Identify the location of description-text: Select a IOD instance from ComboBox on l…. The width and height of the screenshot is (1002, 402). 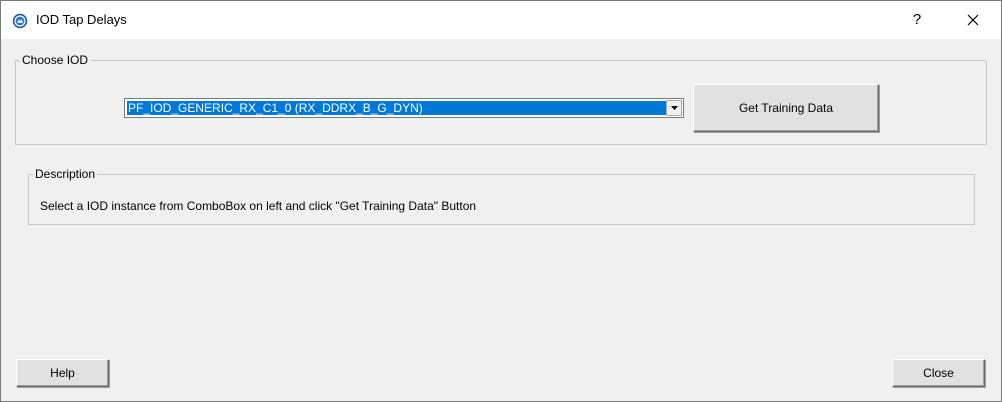
(258, 206).